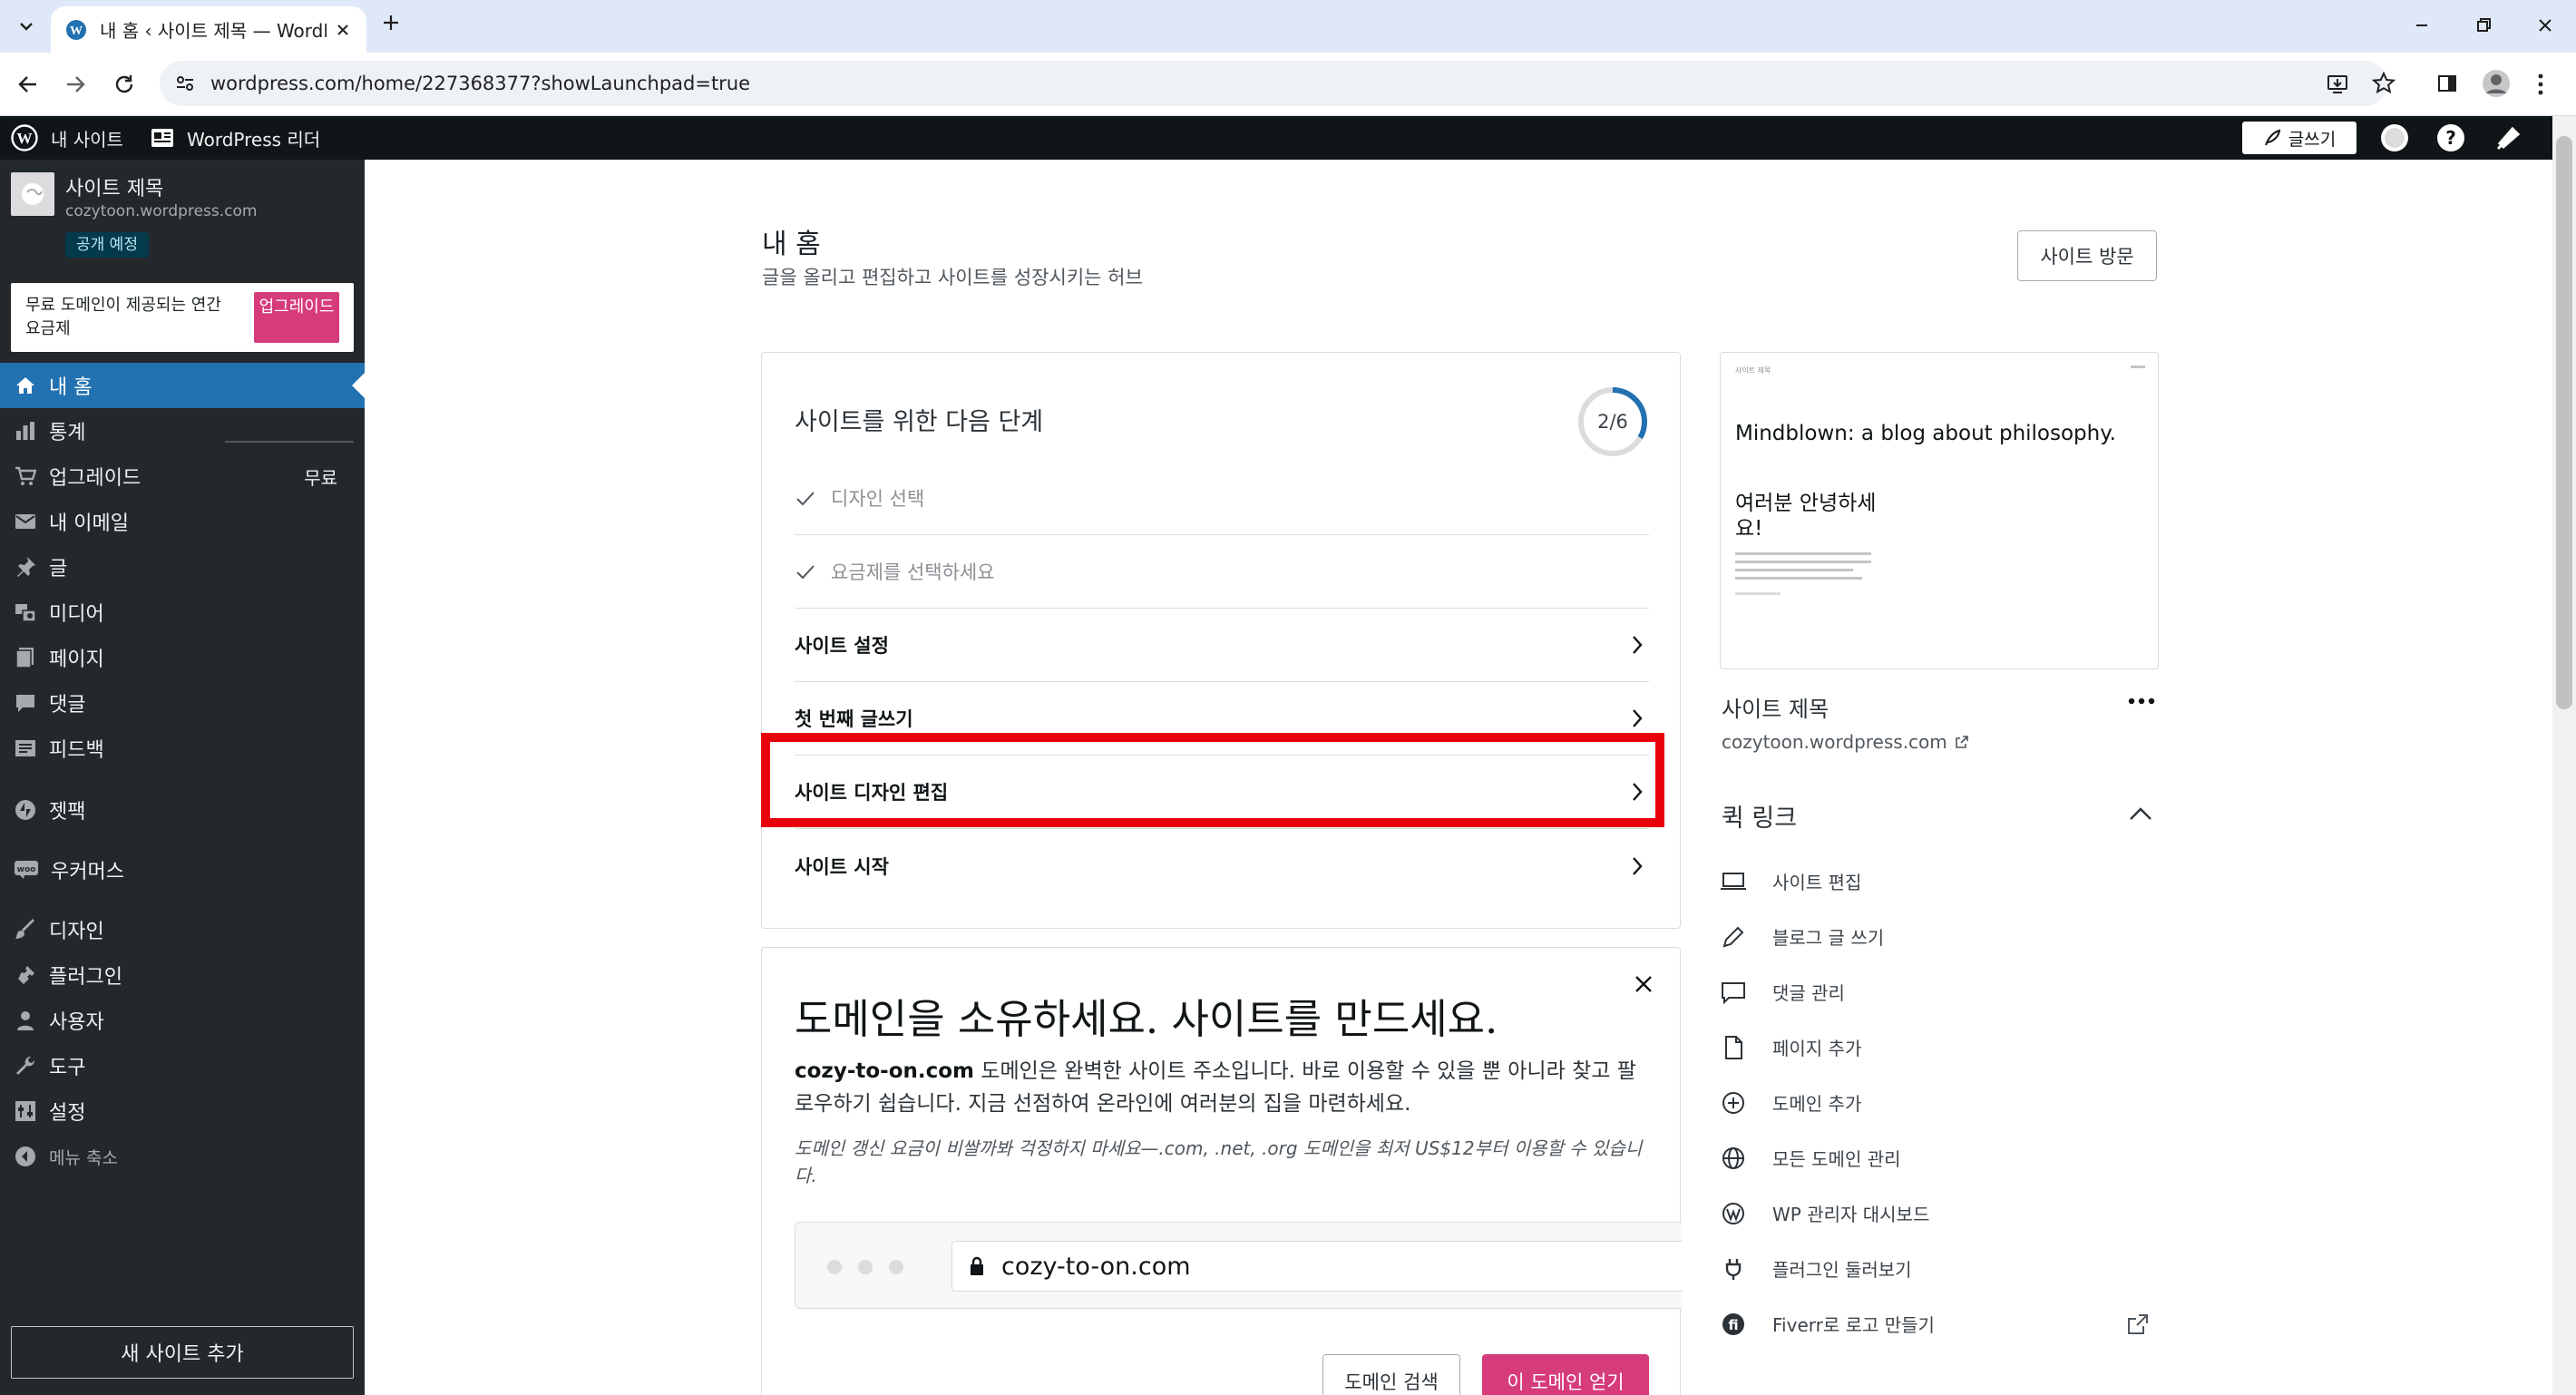 The height and width of the screenshot is (1395, 2576). I want to click on window-close-button, so click(2545, 25).